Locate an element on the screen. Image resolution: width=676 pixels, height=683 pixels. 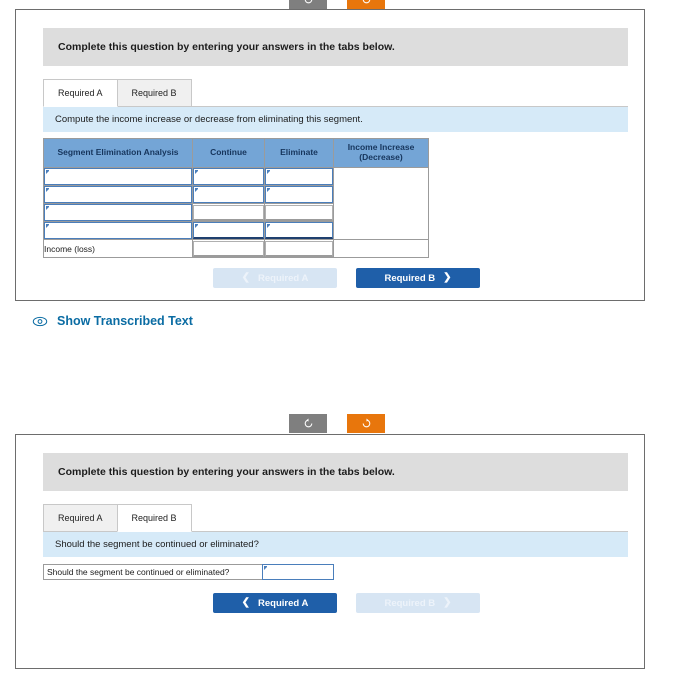
prev-button-label-2: Required A is located at coordinates (283, 603).